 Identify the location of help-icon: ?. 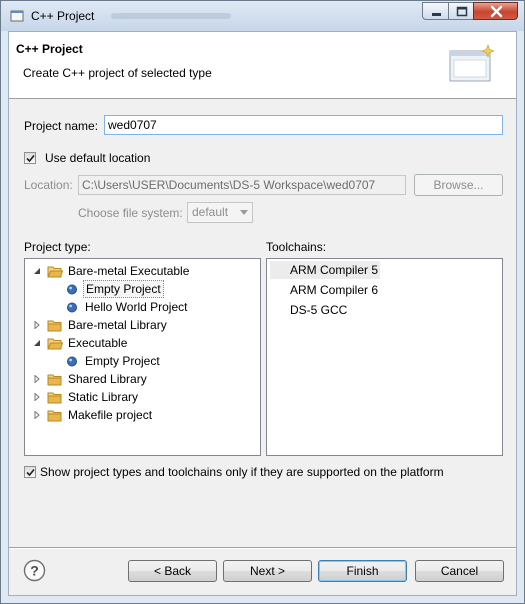
(34, 570).